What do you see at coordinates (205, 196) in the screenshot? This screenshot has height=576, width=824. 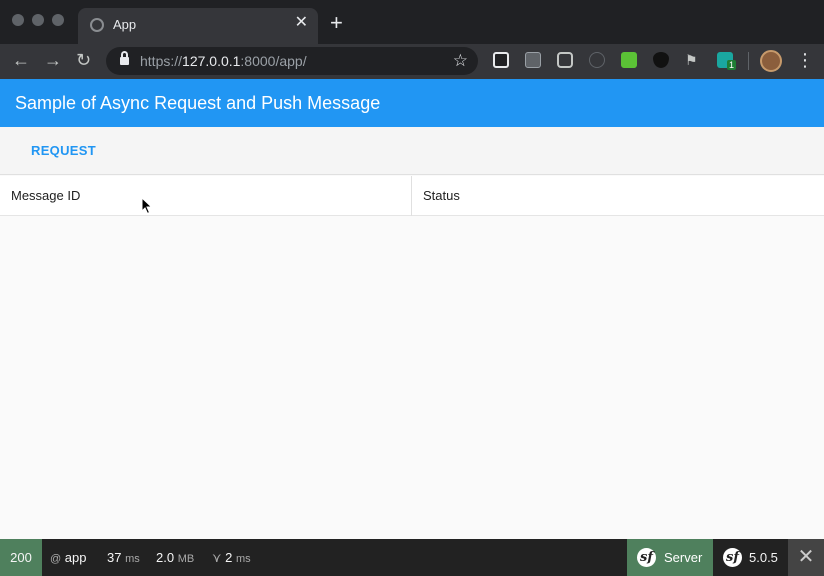 I see `column-header-message-id: Message ID` at bounding box center [205, 196].